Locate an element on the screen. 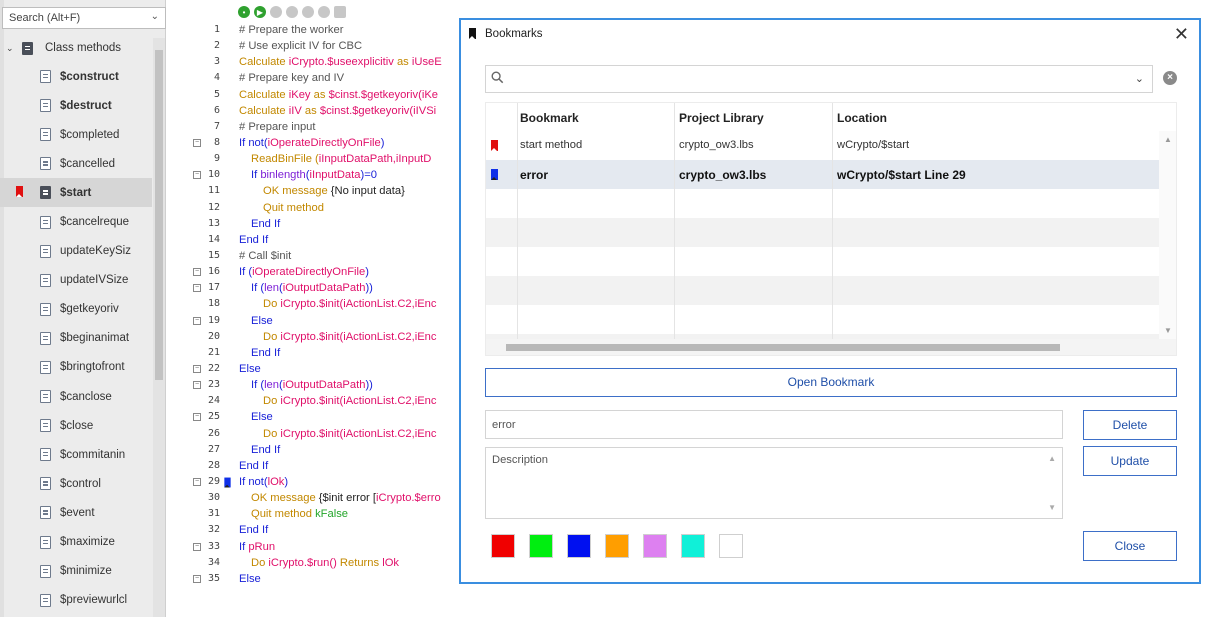 Image resolution: width=1217 pixels, height=617 pixels. code-line: −35 Else is located at coordinates (318, 579).